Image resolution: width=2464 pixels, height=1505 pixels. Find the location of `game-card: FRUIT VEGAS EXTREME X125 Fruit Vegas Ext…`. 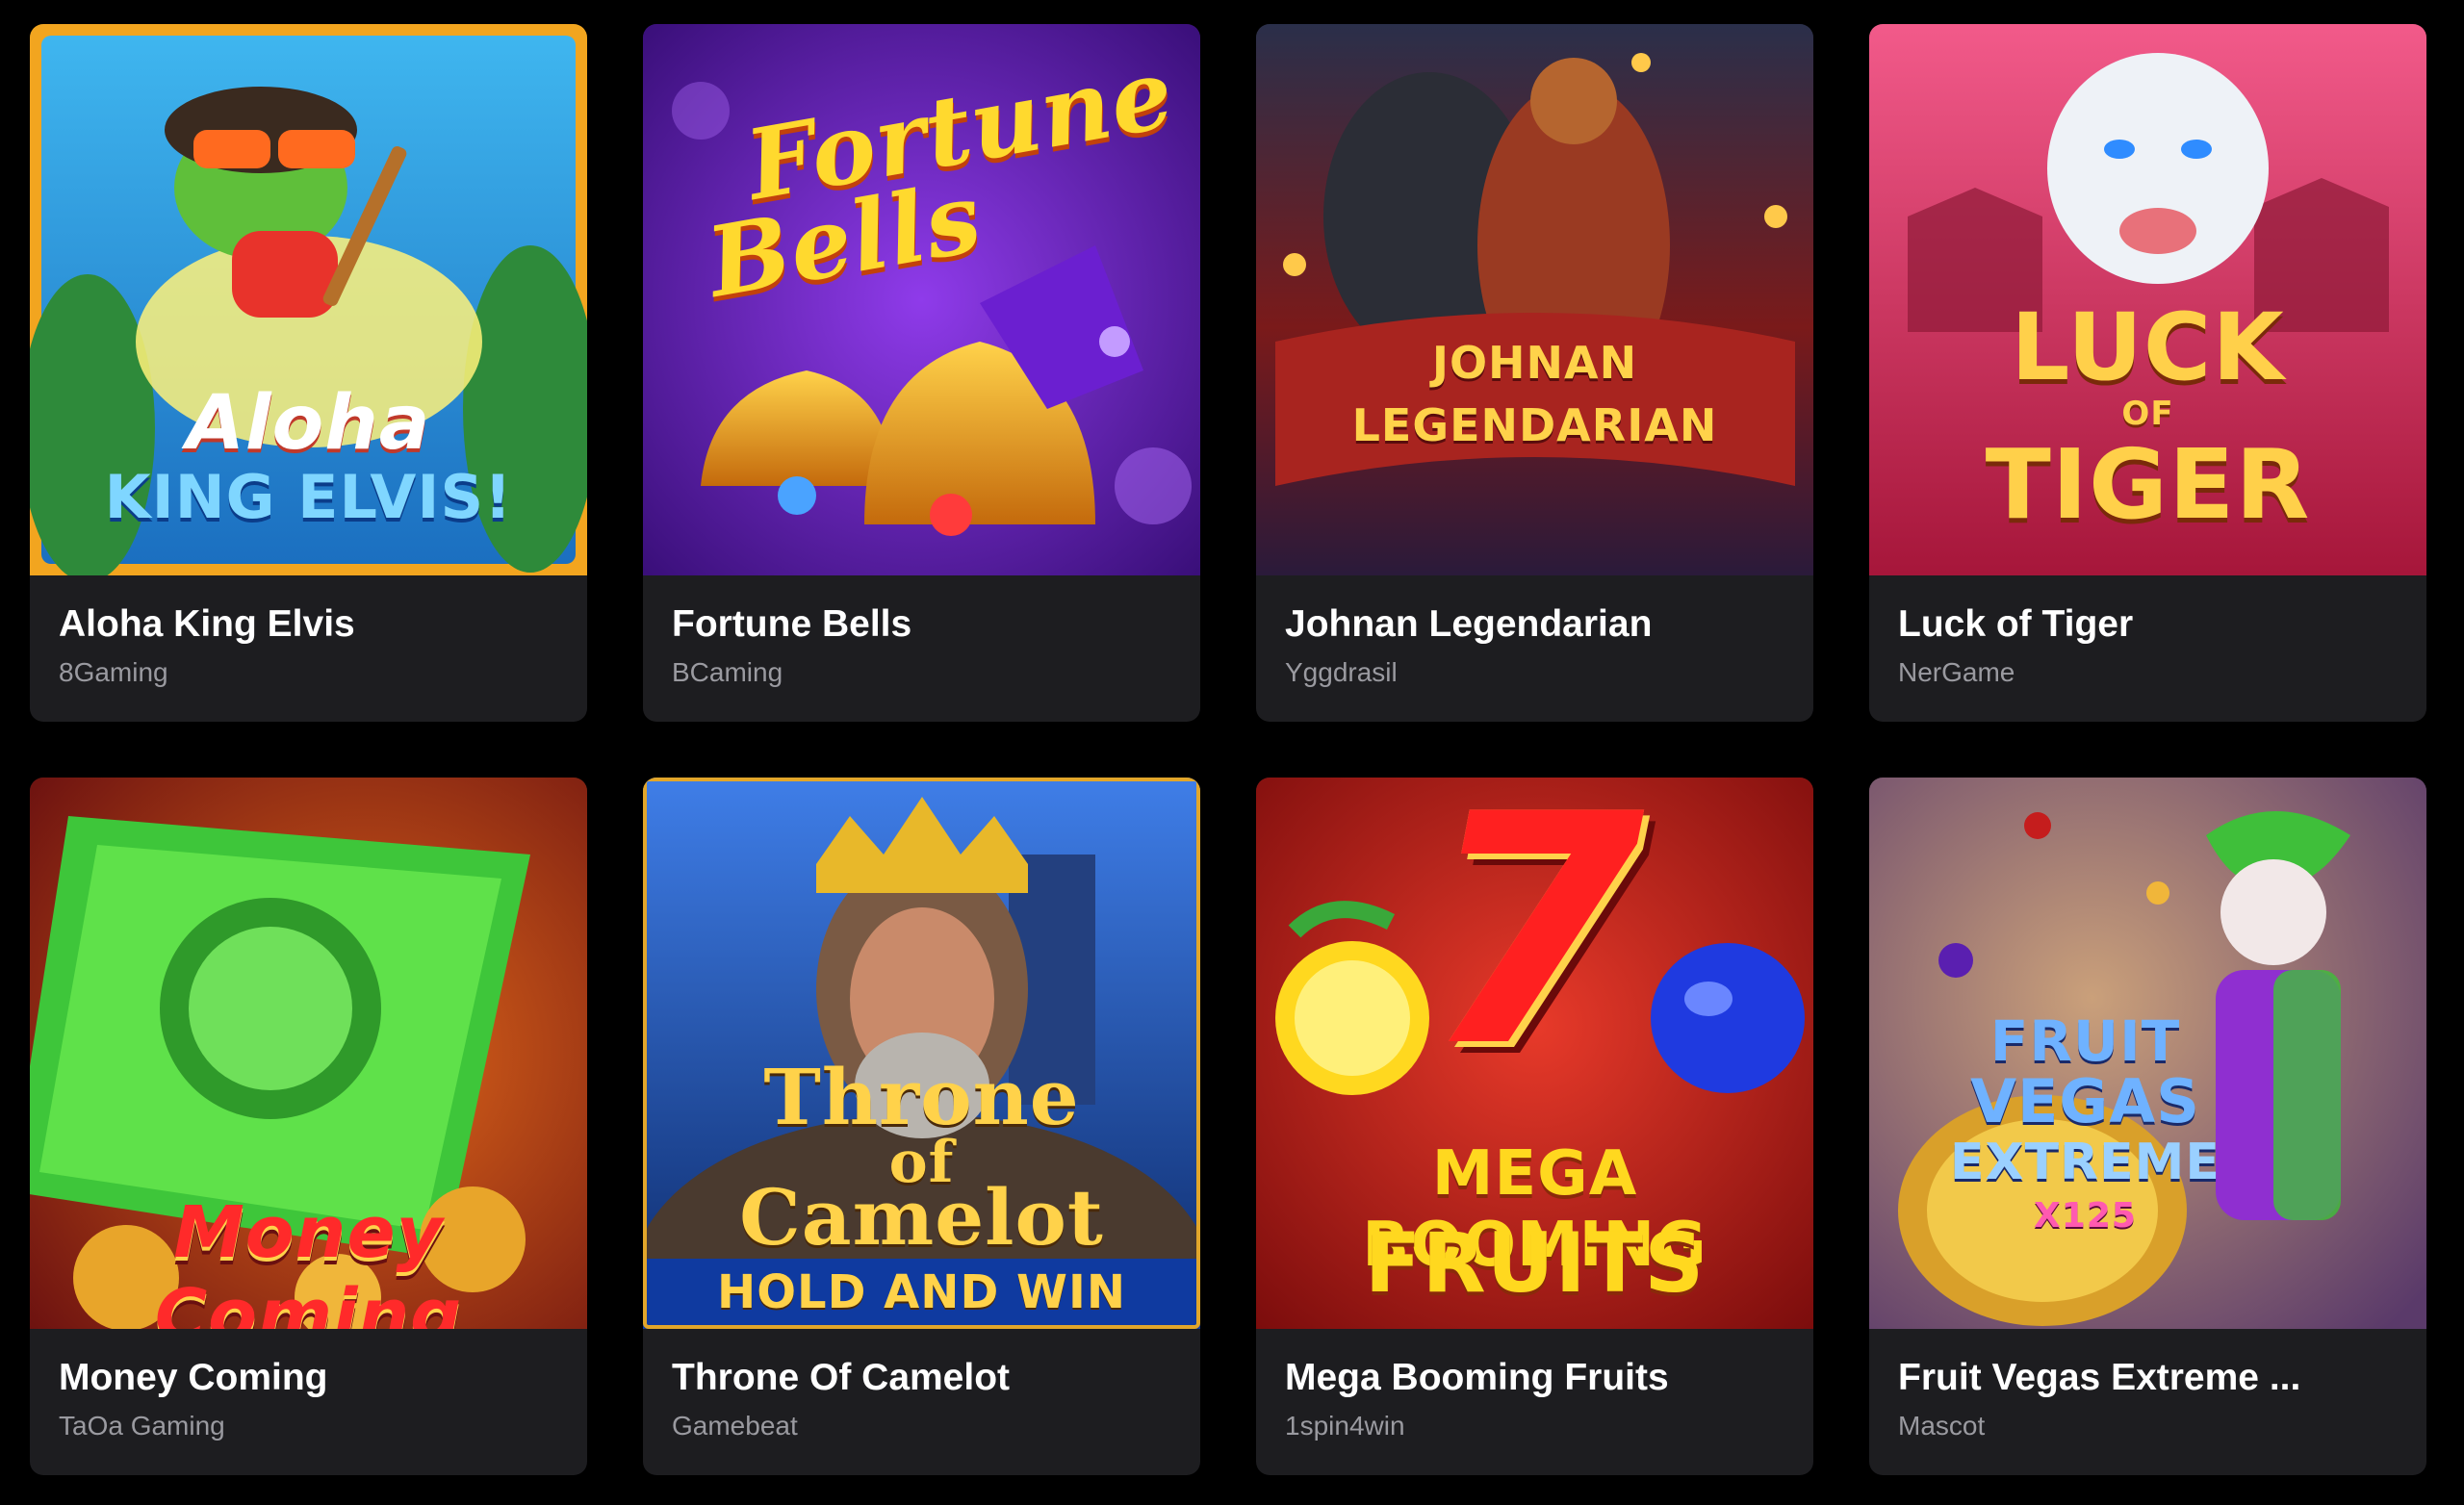

game-card: FRUIT VEGAS EXTREME X125 Fruit Vegas Ext… is located at coordinates (2147, 1127).